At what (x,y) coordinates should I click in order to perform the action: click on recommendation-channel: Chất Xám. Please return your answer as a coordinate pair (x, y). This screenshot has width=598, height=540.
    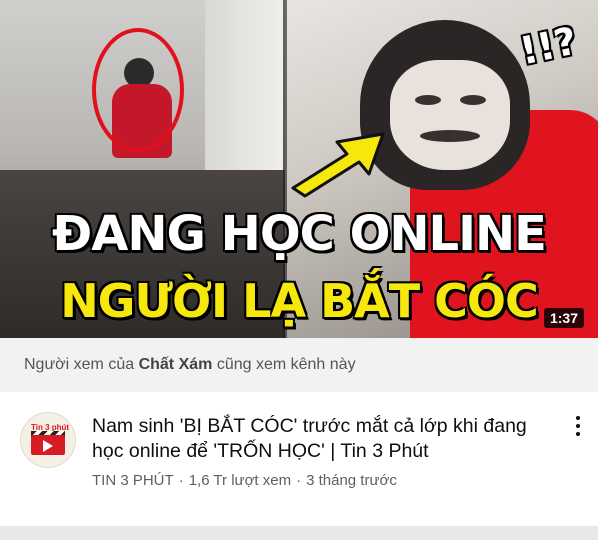
    Looking at the image, I should click on (176, 364).